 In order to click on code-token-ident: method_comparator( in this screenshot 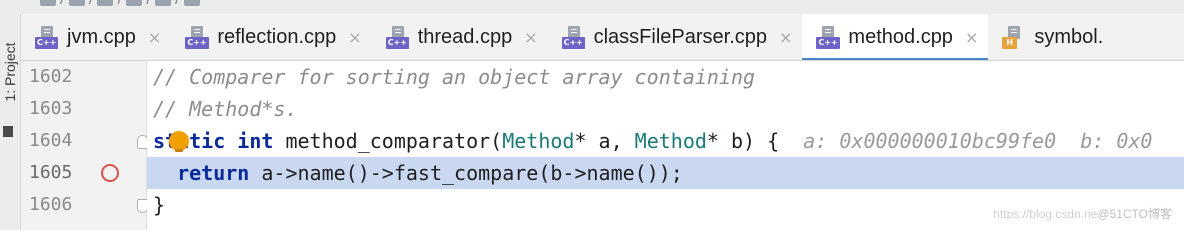, I will do `click(388, 141)`.